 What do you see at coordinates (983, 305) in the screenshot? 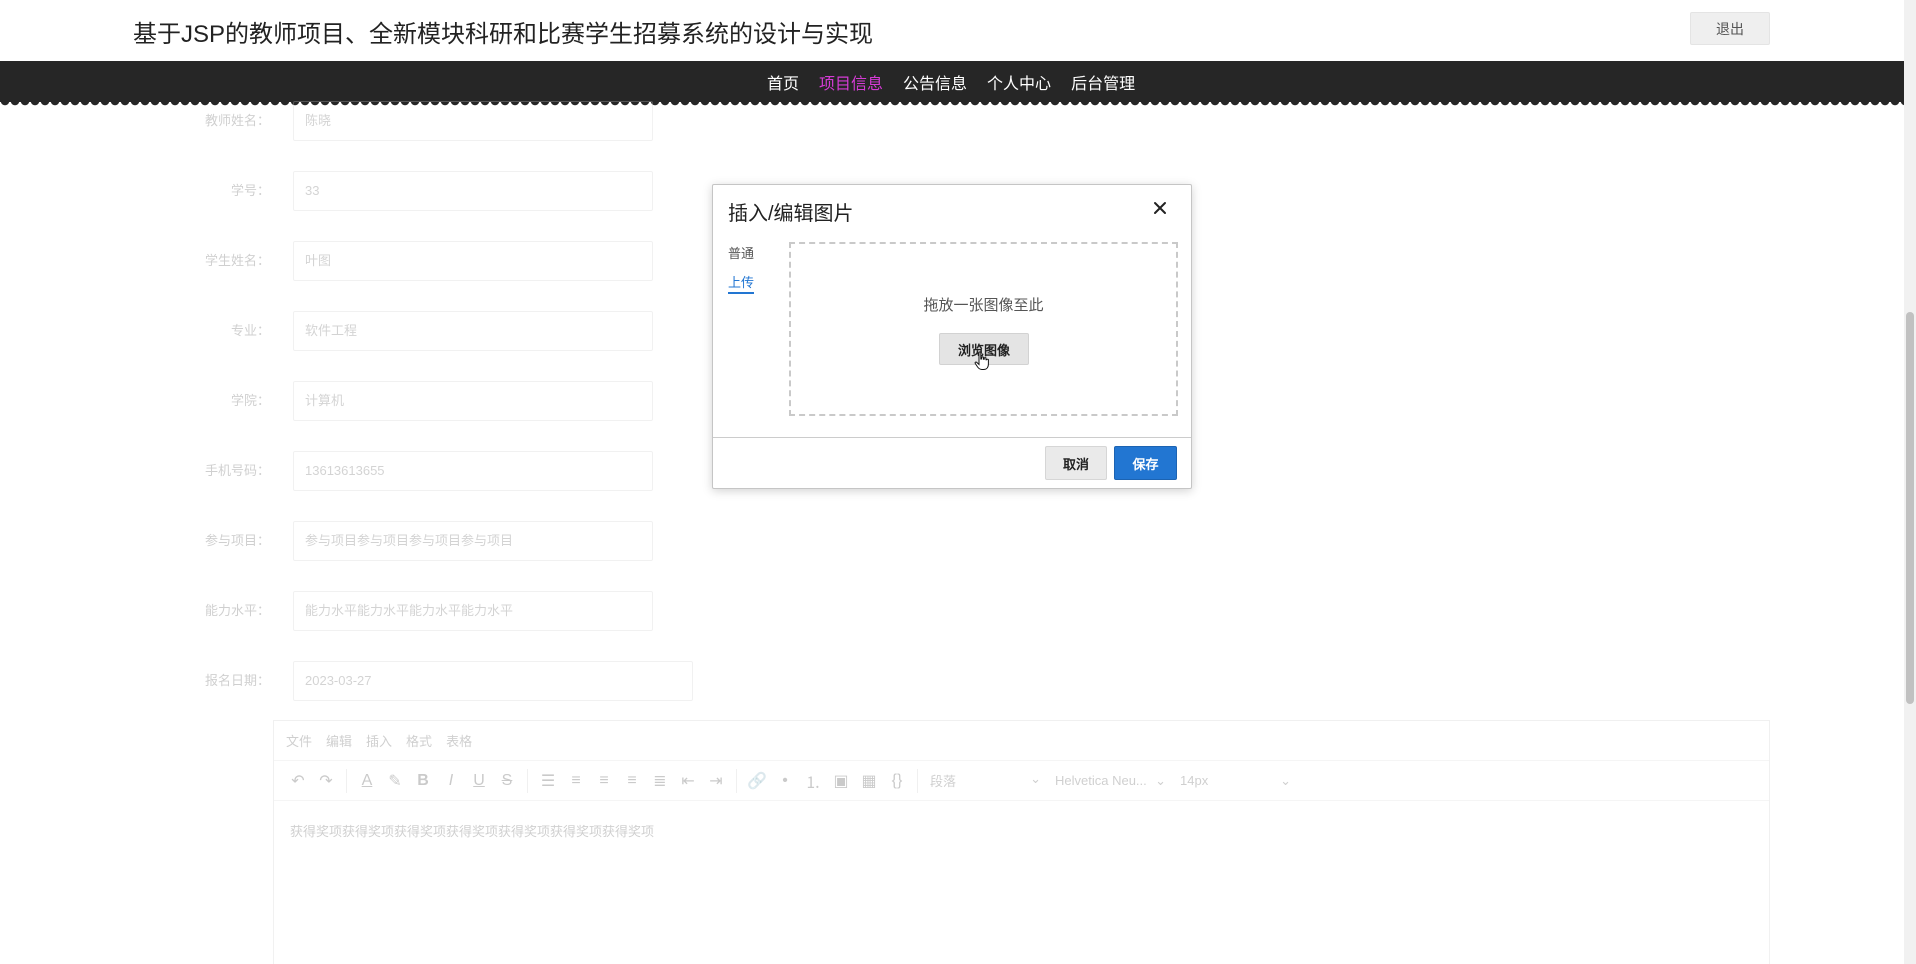
I see `dropzone-text: 拖放一张图像至此` at bounding box center [983, 305].